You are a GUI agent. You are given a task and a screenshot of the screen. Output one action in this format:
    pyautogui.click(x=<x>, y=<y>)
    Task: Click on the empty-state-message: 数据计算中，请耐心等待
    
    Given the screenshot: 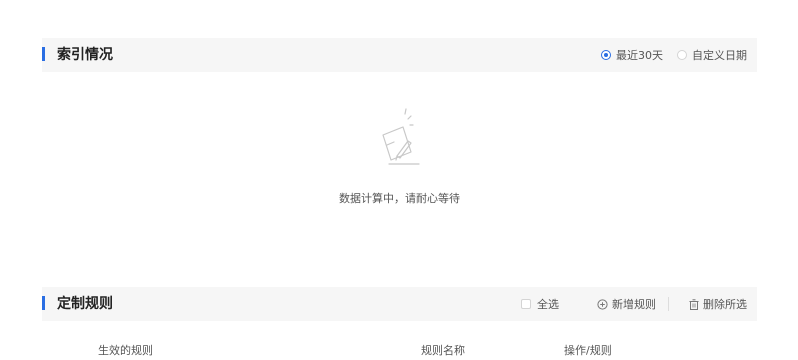 What is the action you would take?
    pyautogui.click(x=399, y=198)
    